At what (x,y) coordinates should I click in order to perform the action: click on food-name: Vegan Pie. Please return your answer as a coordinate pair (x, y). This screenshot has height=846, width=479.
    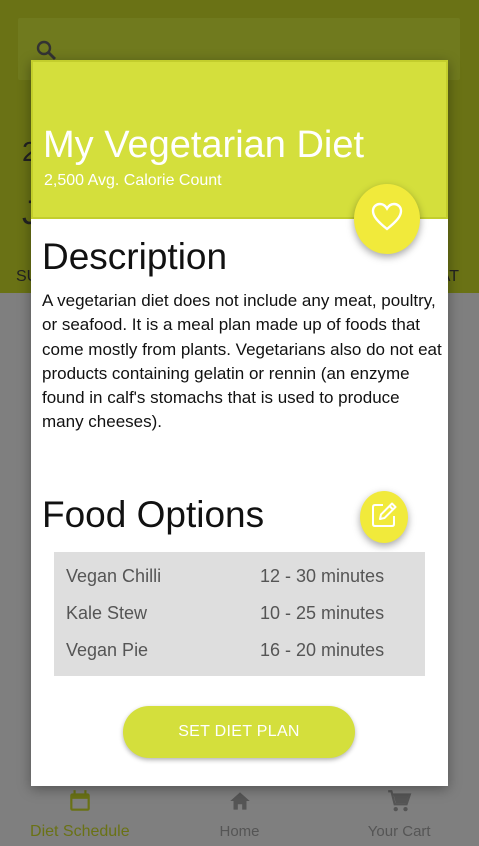
    Looking at the image, I should click on (107, 650).